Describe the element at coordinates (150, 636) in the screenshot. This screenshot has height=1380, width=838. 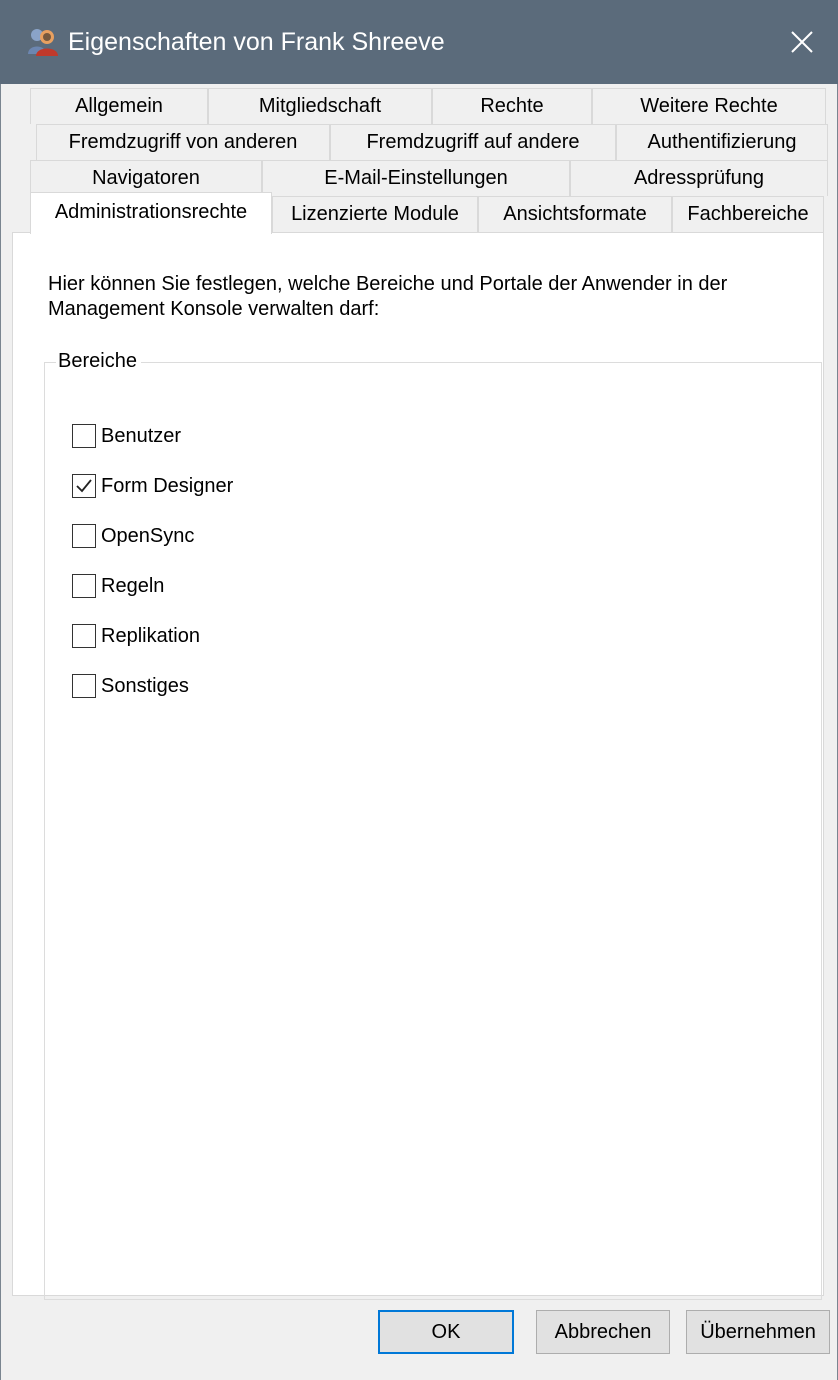
I see `checkbox-label: Replikation` at that location.